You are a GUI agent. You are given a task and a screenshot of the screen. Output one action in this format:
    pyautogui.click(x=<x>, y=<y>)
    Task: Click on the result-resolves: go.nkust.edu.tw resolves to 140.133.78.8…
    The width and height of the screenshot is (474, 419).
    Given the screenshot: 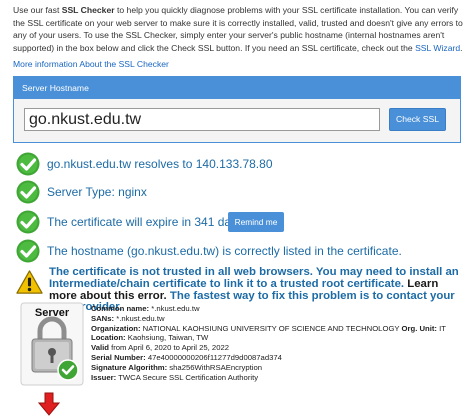 What is the action you would take?
    pyautogui.click(x=144, y=164)
    